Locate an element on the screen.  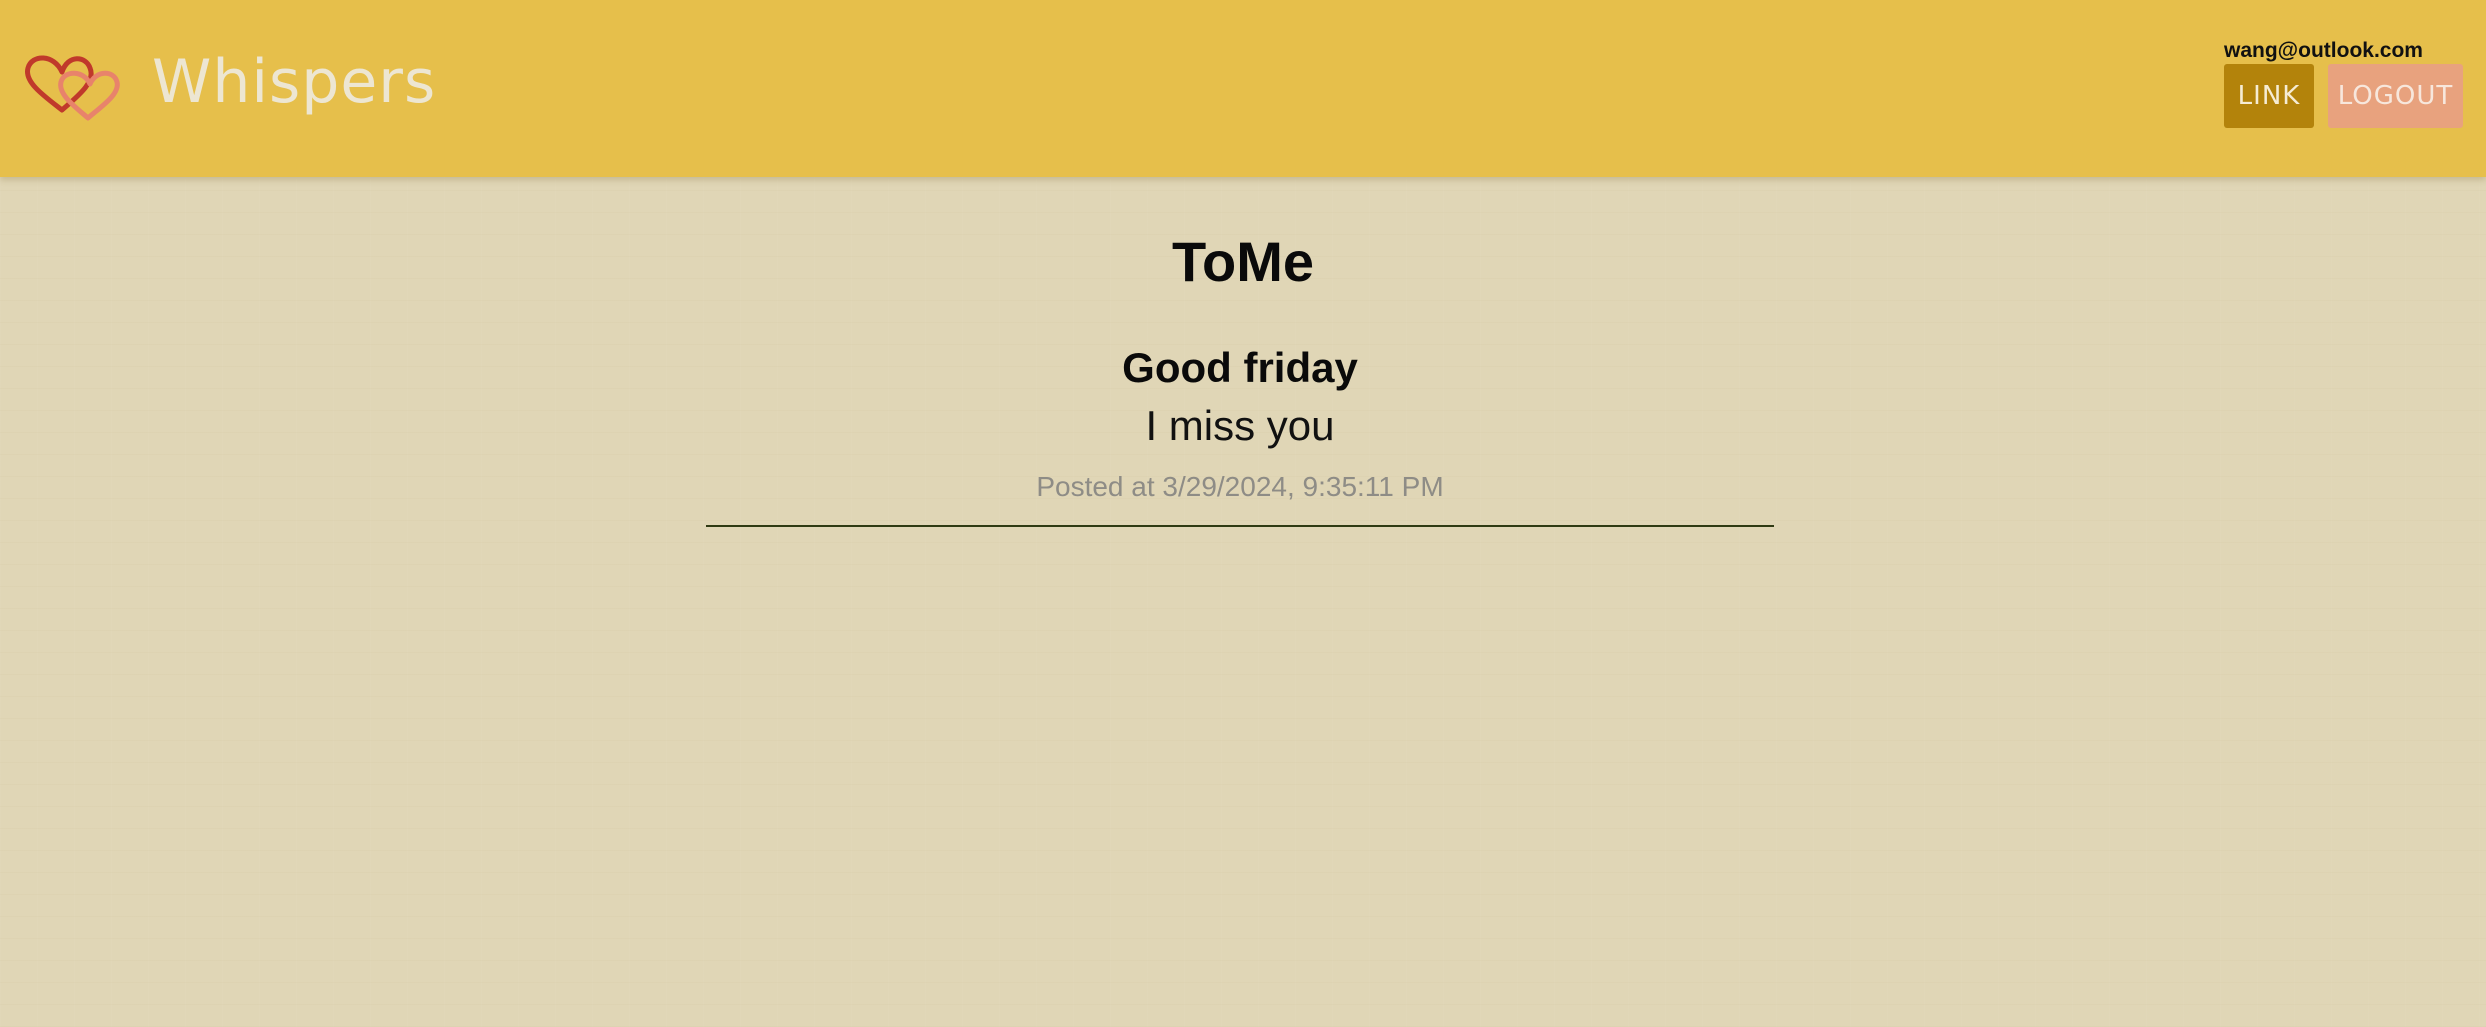
logout-button: LOGOUT is located at coordinates (2395, 96).